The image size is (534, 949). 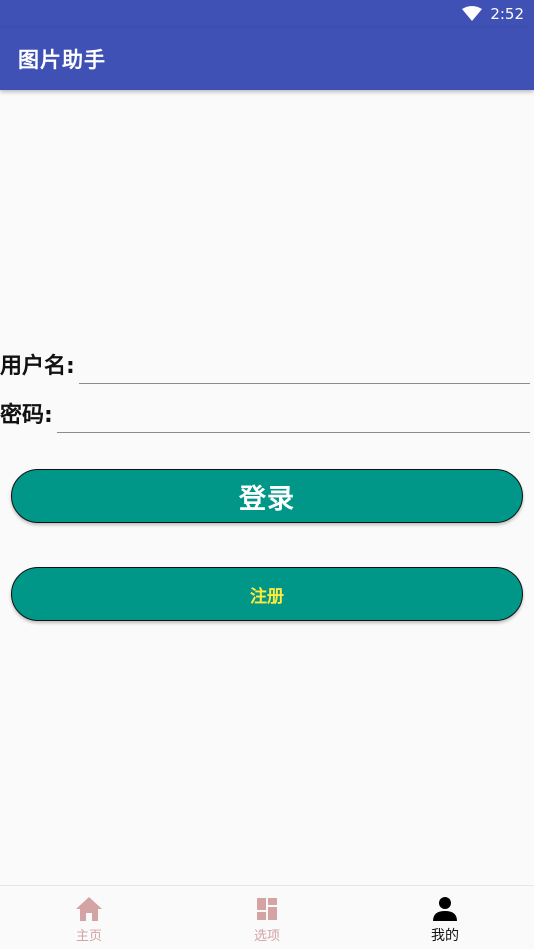 I want to click on password-row: 密码:, so click(x=265, y=416).